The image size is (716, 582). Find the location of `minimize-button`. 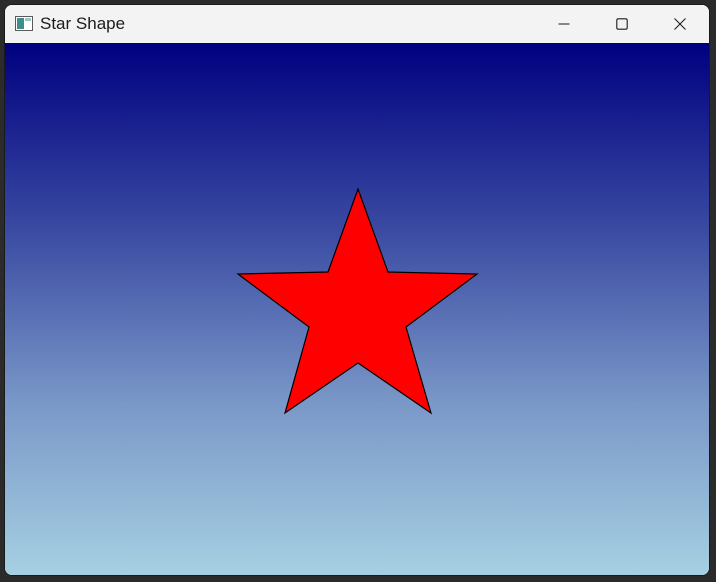

minimize-button is located at coordinates (564, 24).